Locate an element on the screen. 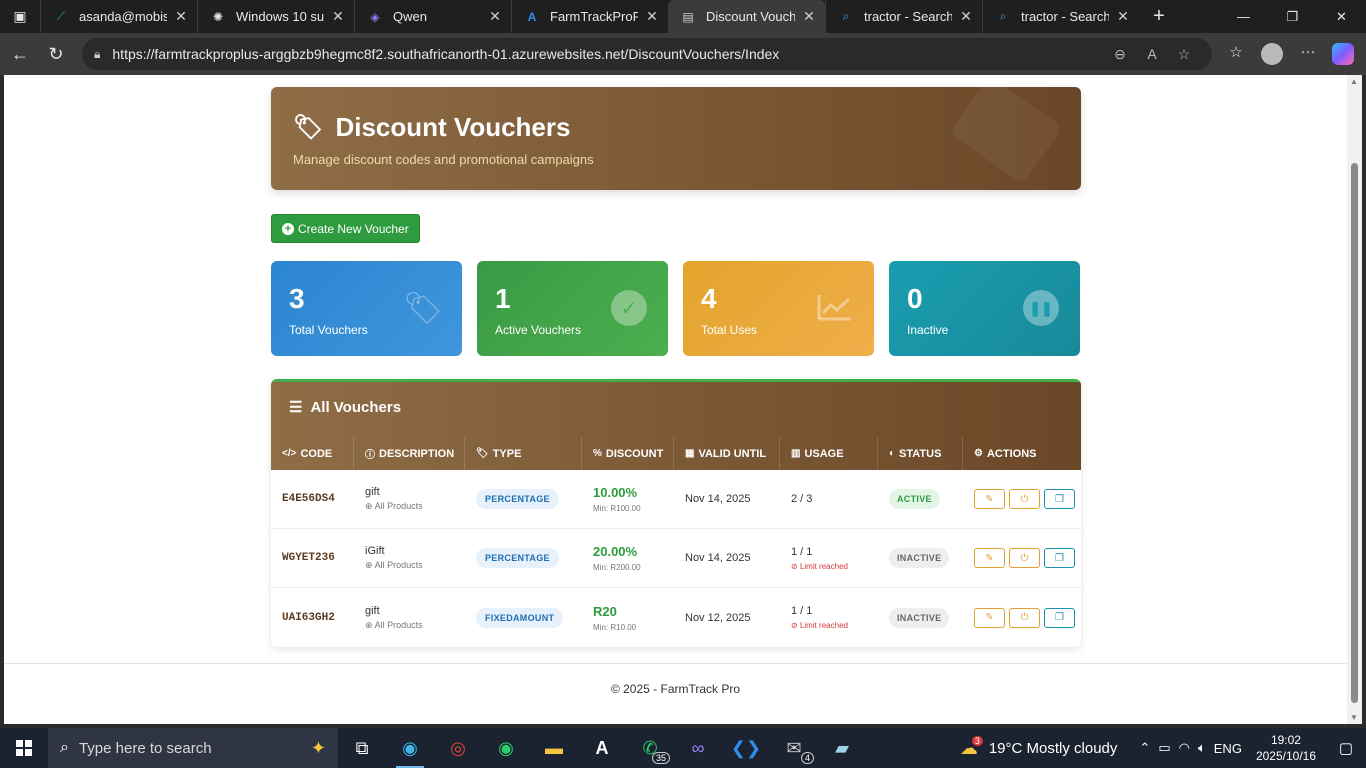  scrollbar-thumb is located at coordinates (1354, 433).